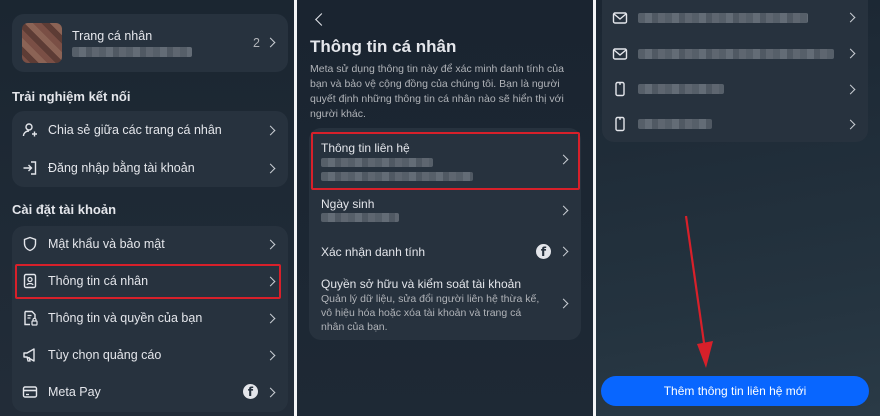  What do you see at coordinates (445, 161) in the screenshot?
I see `highlight-contact-info` at bounding box center [445, 161].